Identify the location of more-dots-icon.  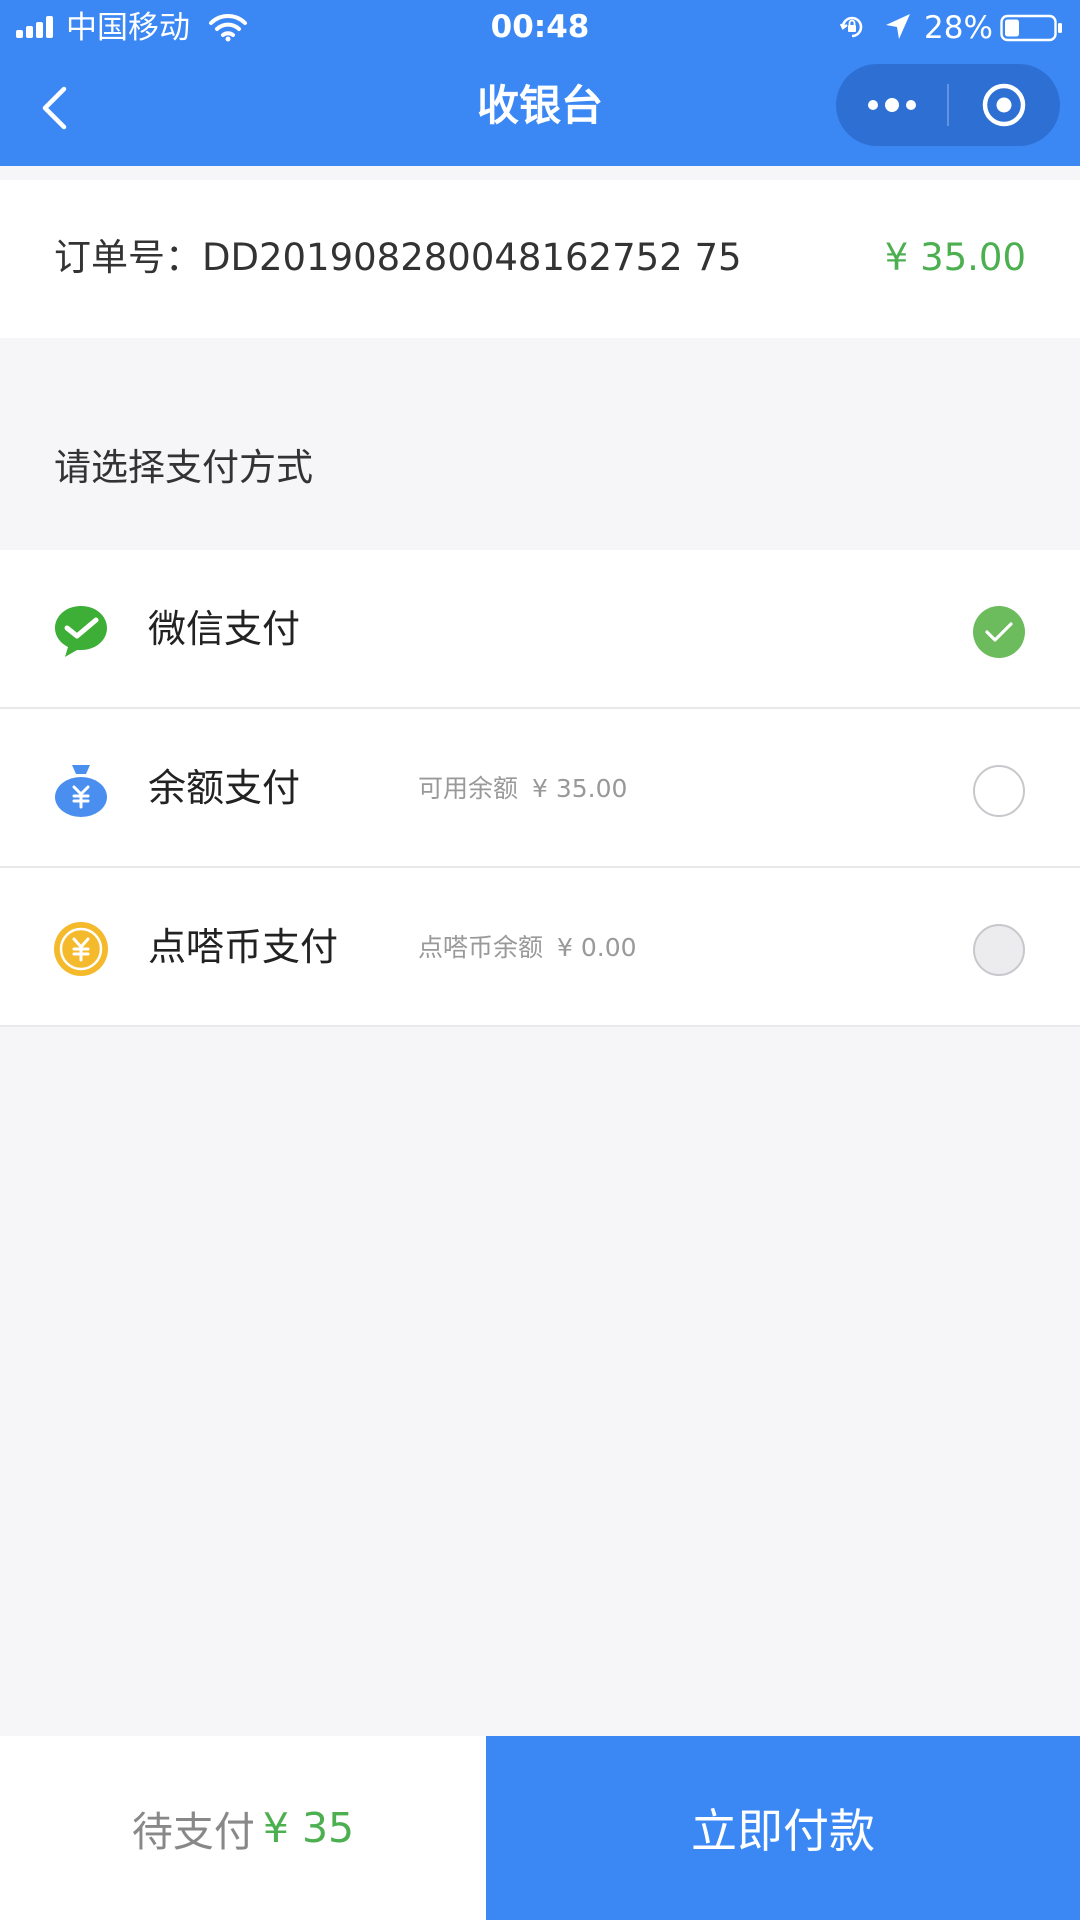
(892, 105).